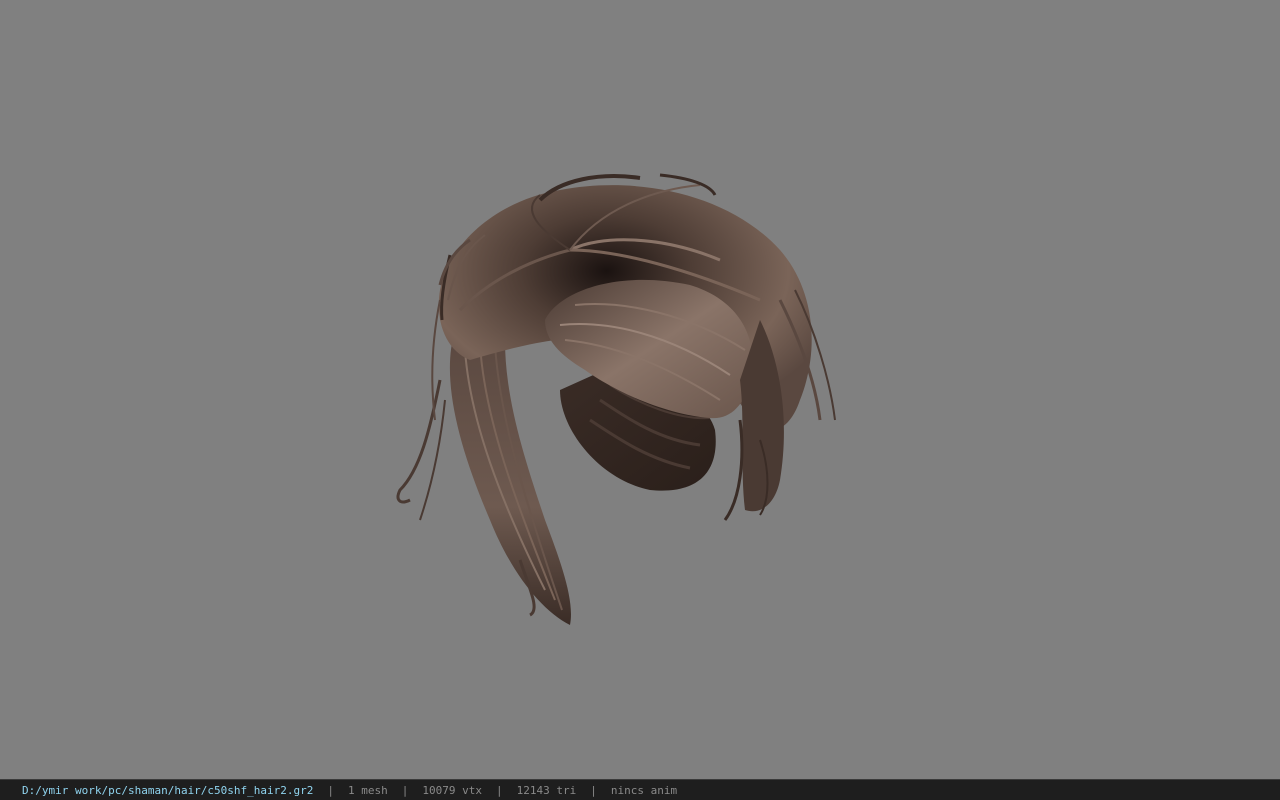  I want to click on vertex-count-label: 10079 vtx, so click(452, 790).